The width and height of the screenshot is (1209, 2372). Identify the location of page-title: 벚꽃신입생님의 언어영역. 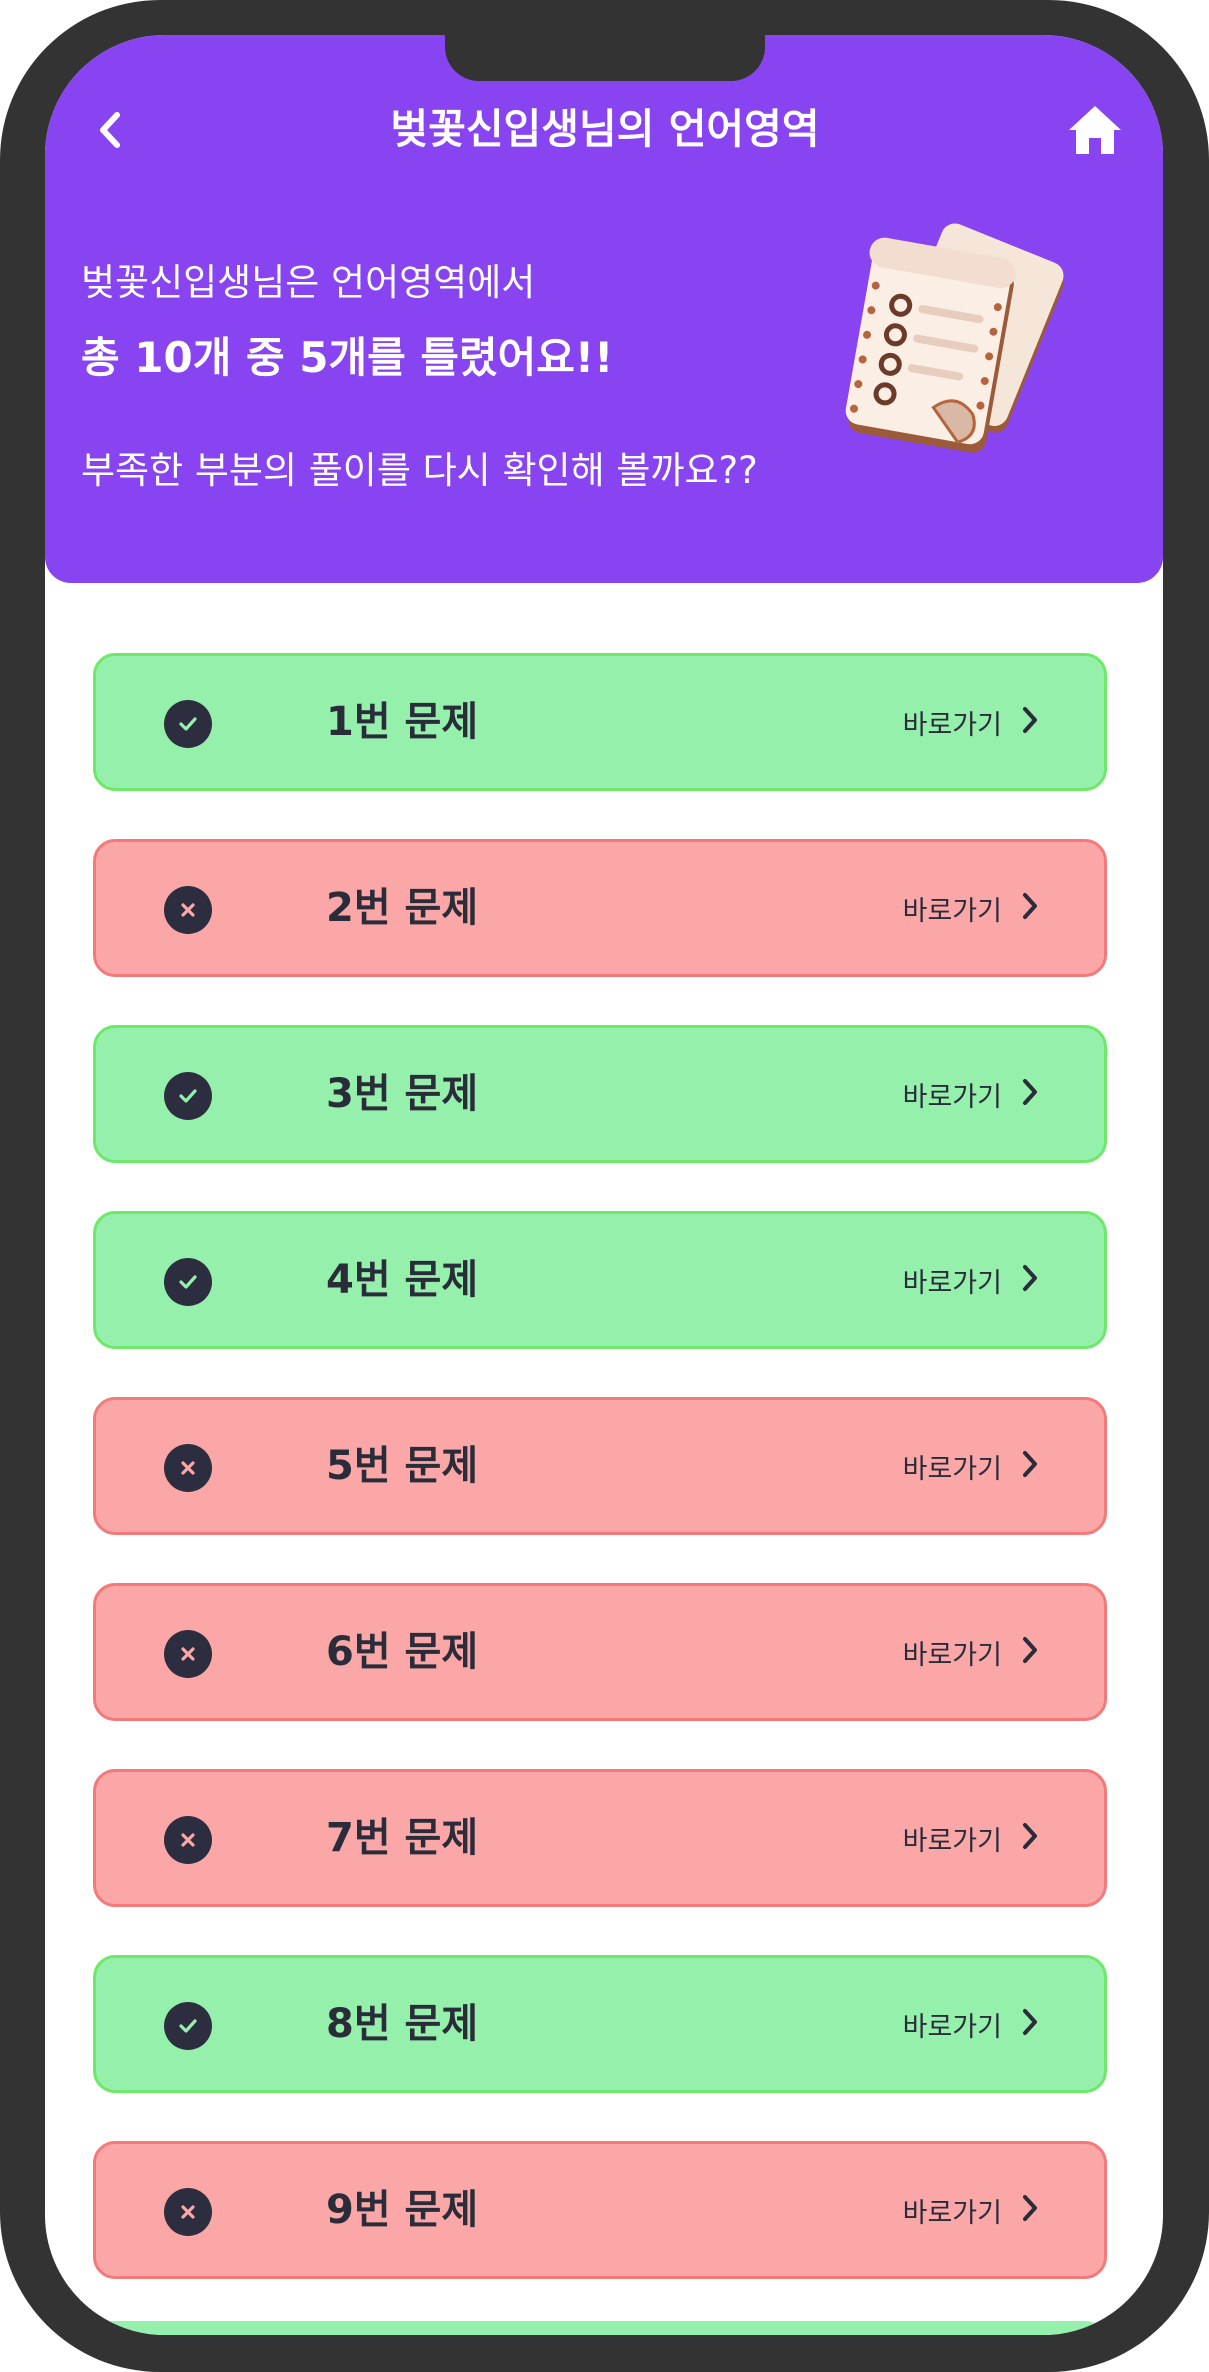
(605, 129).